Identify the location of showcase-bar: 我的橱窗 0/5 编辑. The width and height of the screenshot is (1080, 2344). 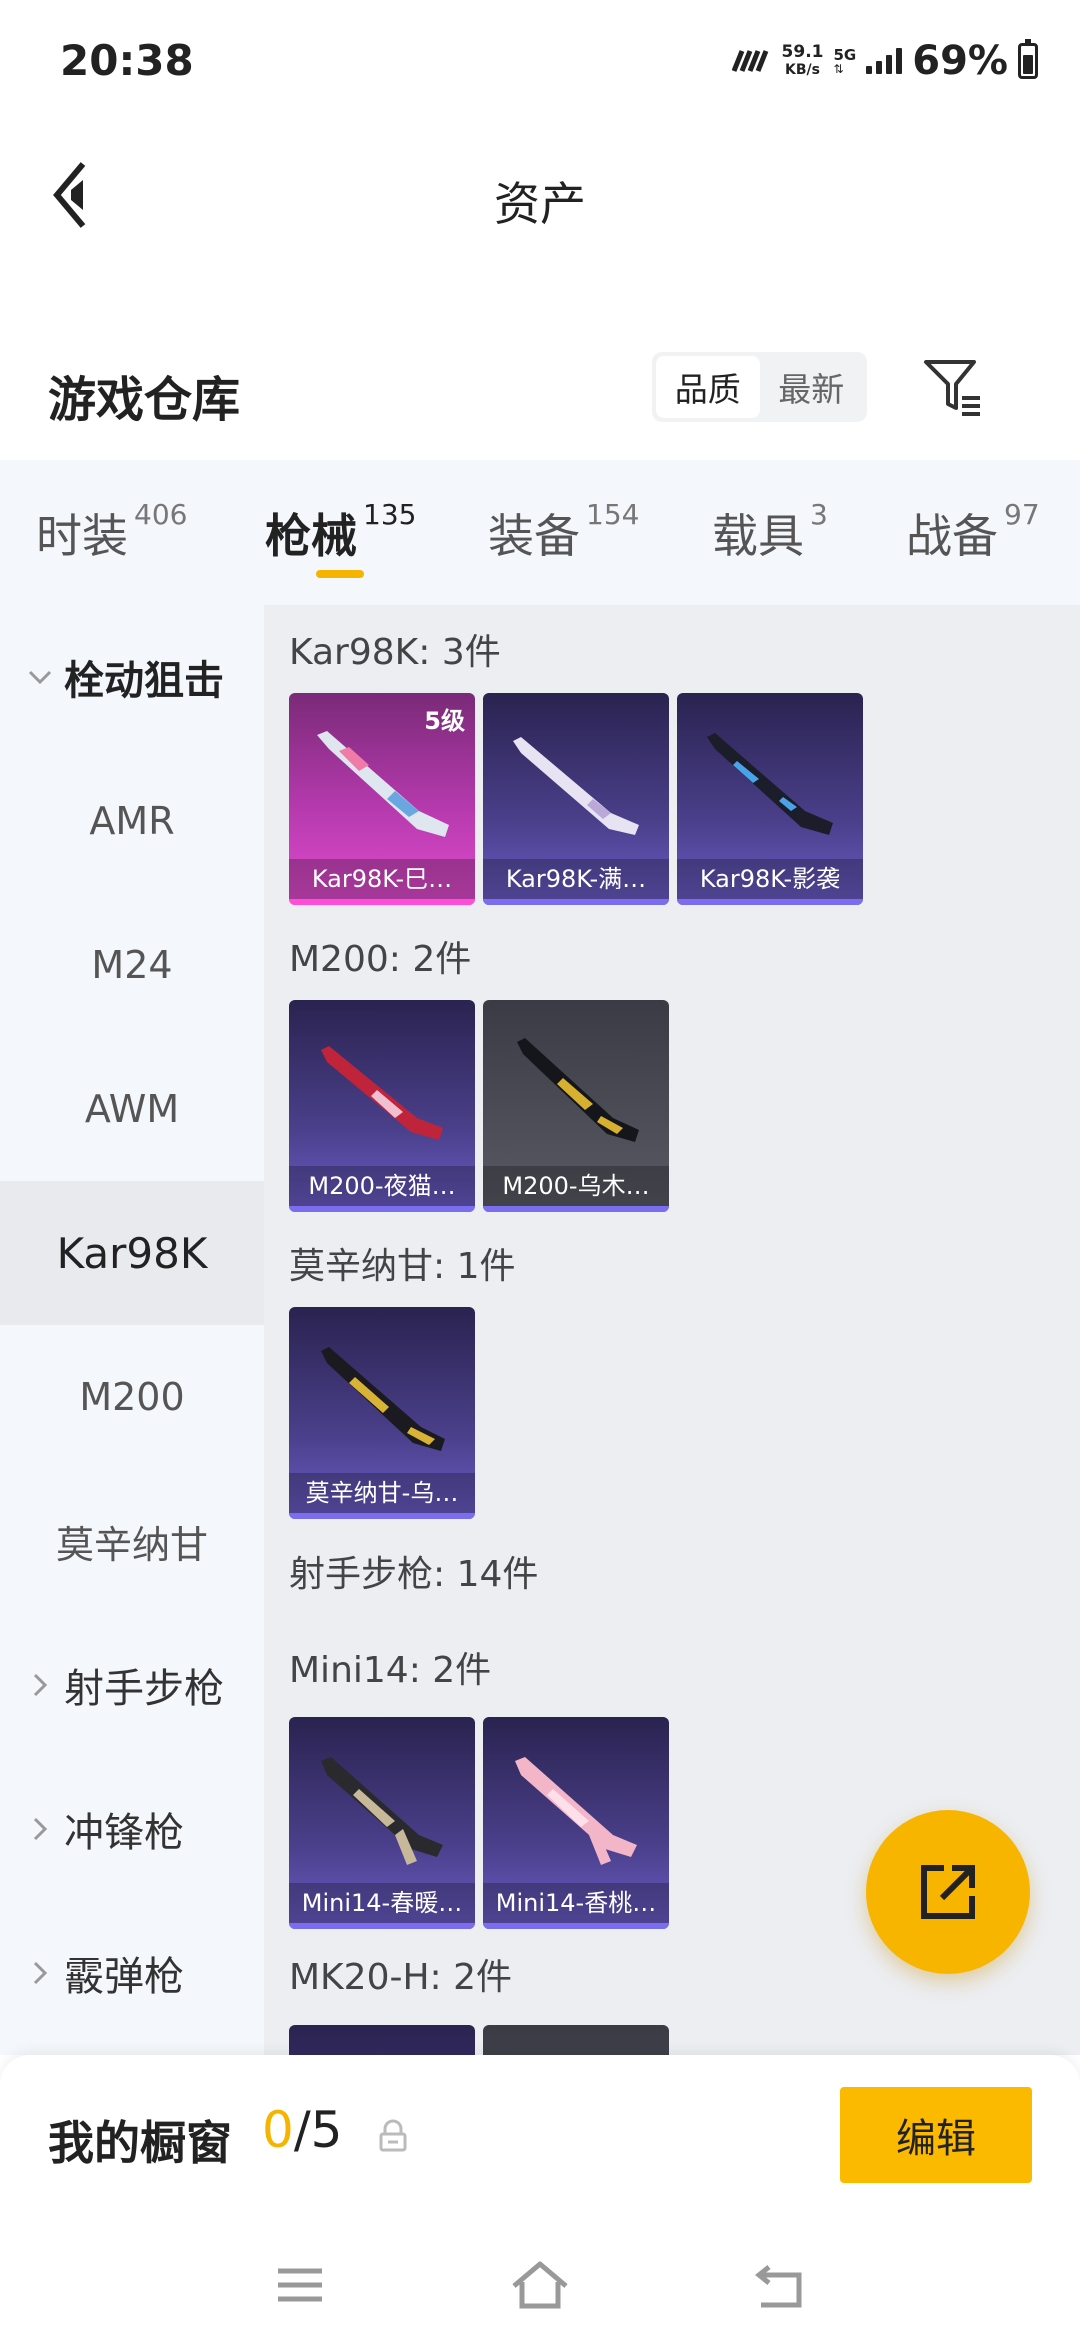
(540, 2140).